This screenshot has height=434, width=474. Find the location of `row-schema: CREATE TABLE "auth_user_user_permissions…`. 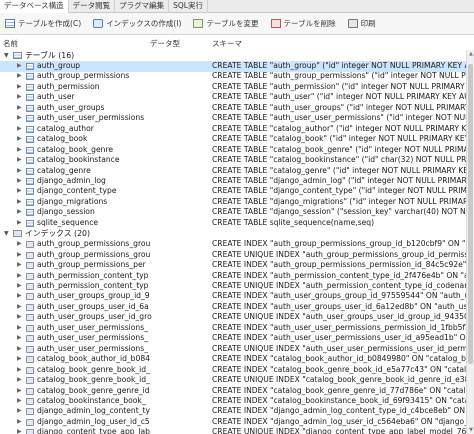

row-schema: CREATE TABLE "auth_user_user_permissions… is located at coordinates (339, 118).